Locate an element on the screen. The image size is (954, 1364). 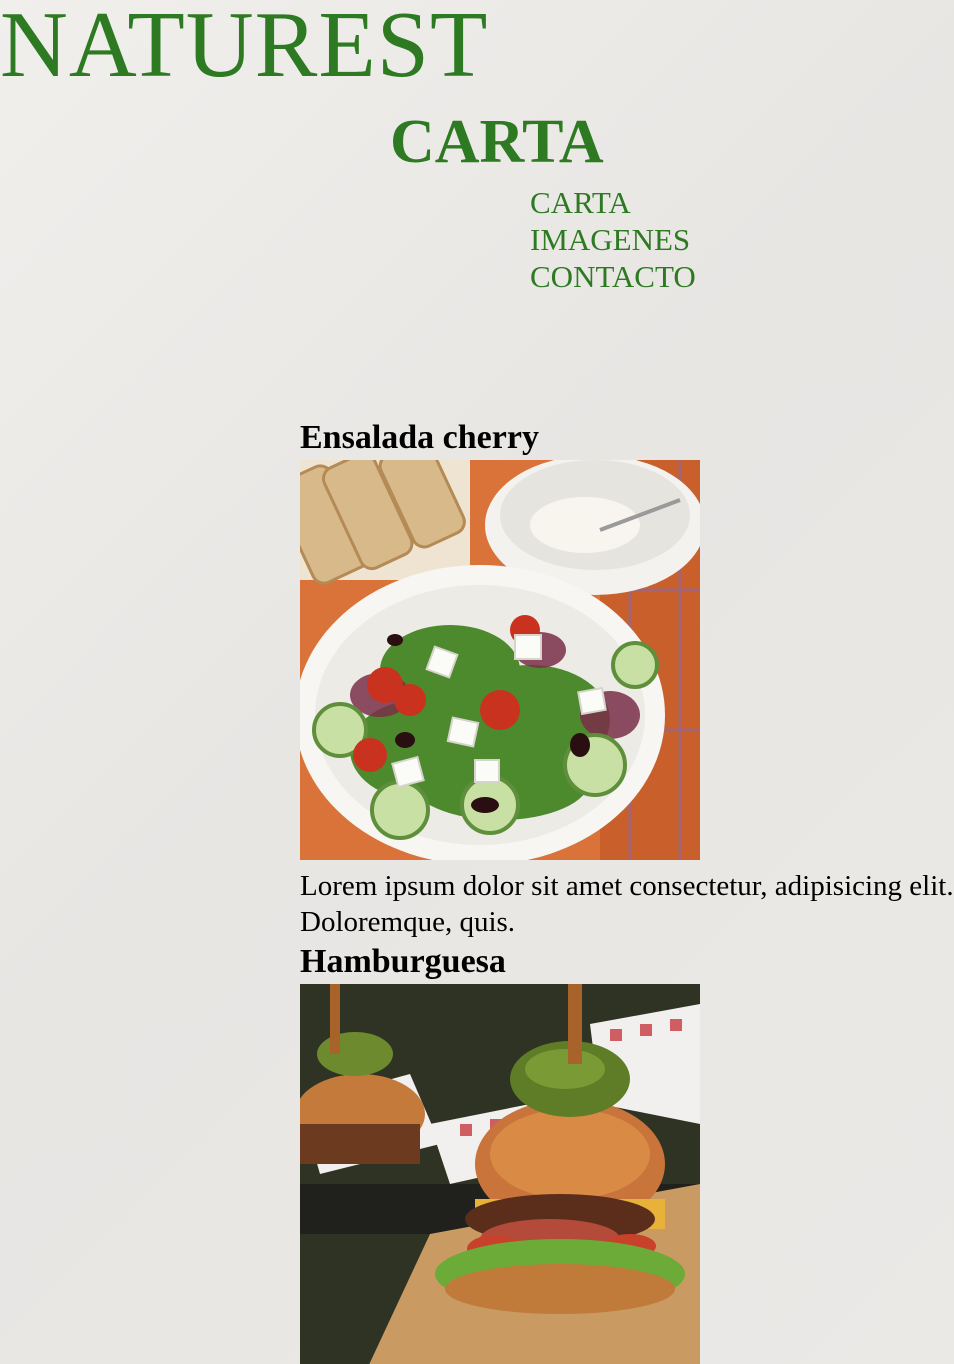
burger-photo is located at coordinates (500, 1174).